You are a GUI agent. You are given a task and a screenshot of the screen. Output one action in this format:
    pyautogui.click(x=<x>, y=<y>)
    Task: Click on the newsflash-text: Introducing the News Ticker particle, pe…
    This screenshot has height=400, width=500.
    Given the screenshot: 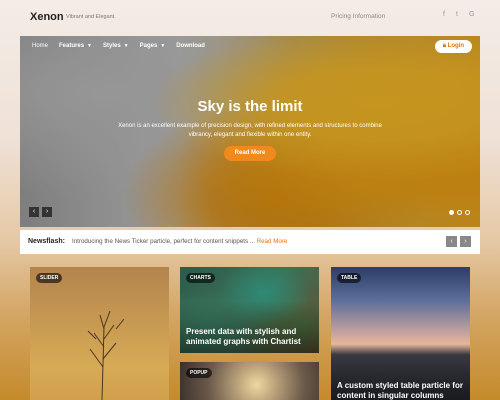 What is the action you would take?
    pyautogui.click(x=179, y=241)
    